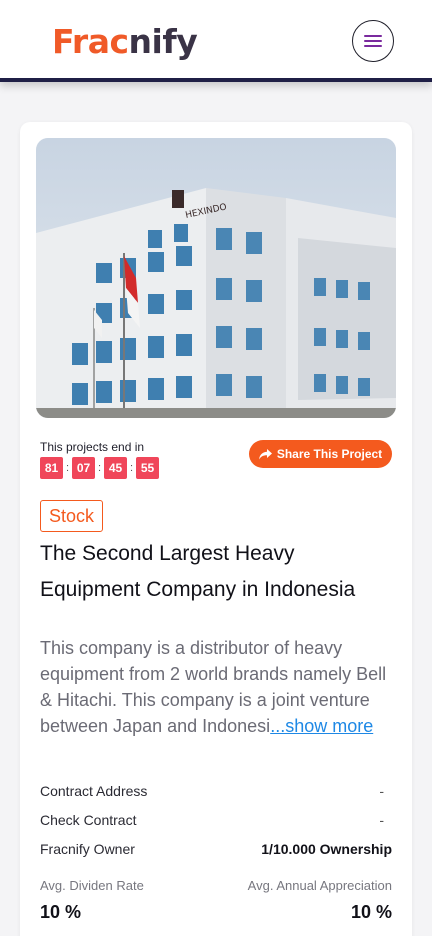 This screenshot has height=936, width=432. Describe the element at coordinates (92, 885) in the screenshot. I see `dividen-rate-label: Avg. Dividen Rate` at that location.